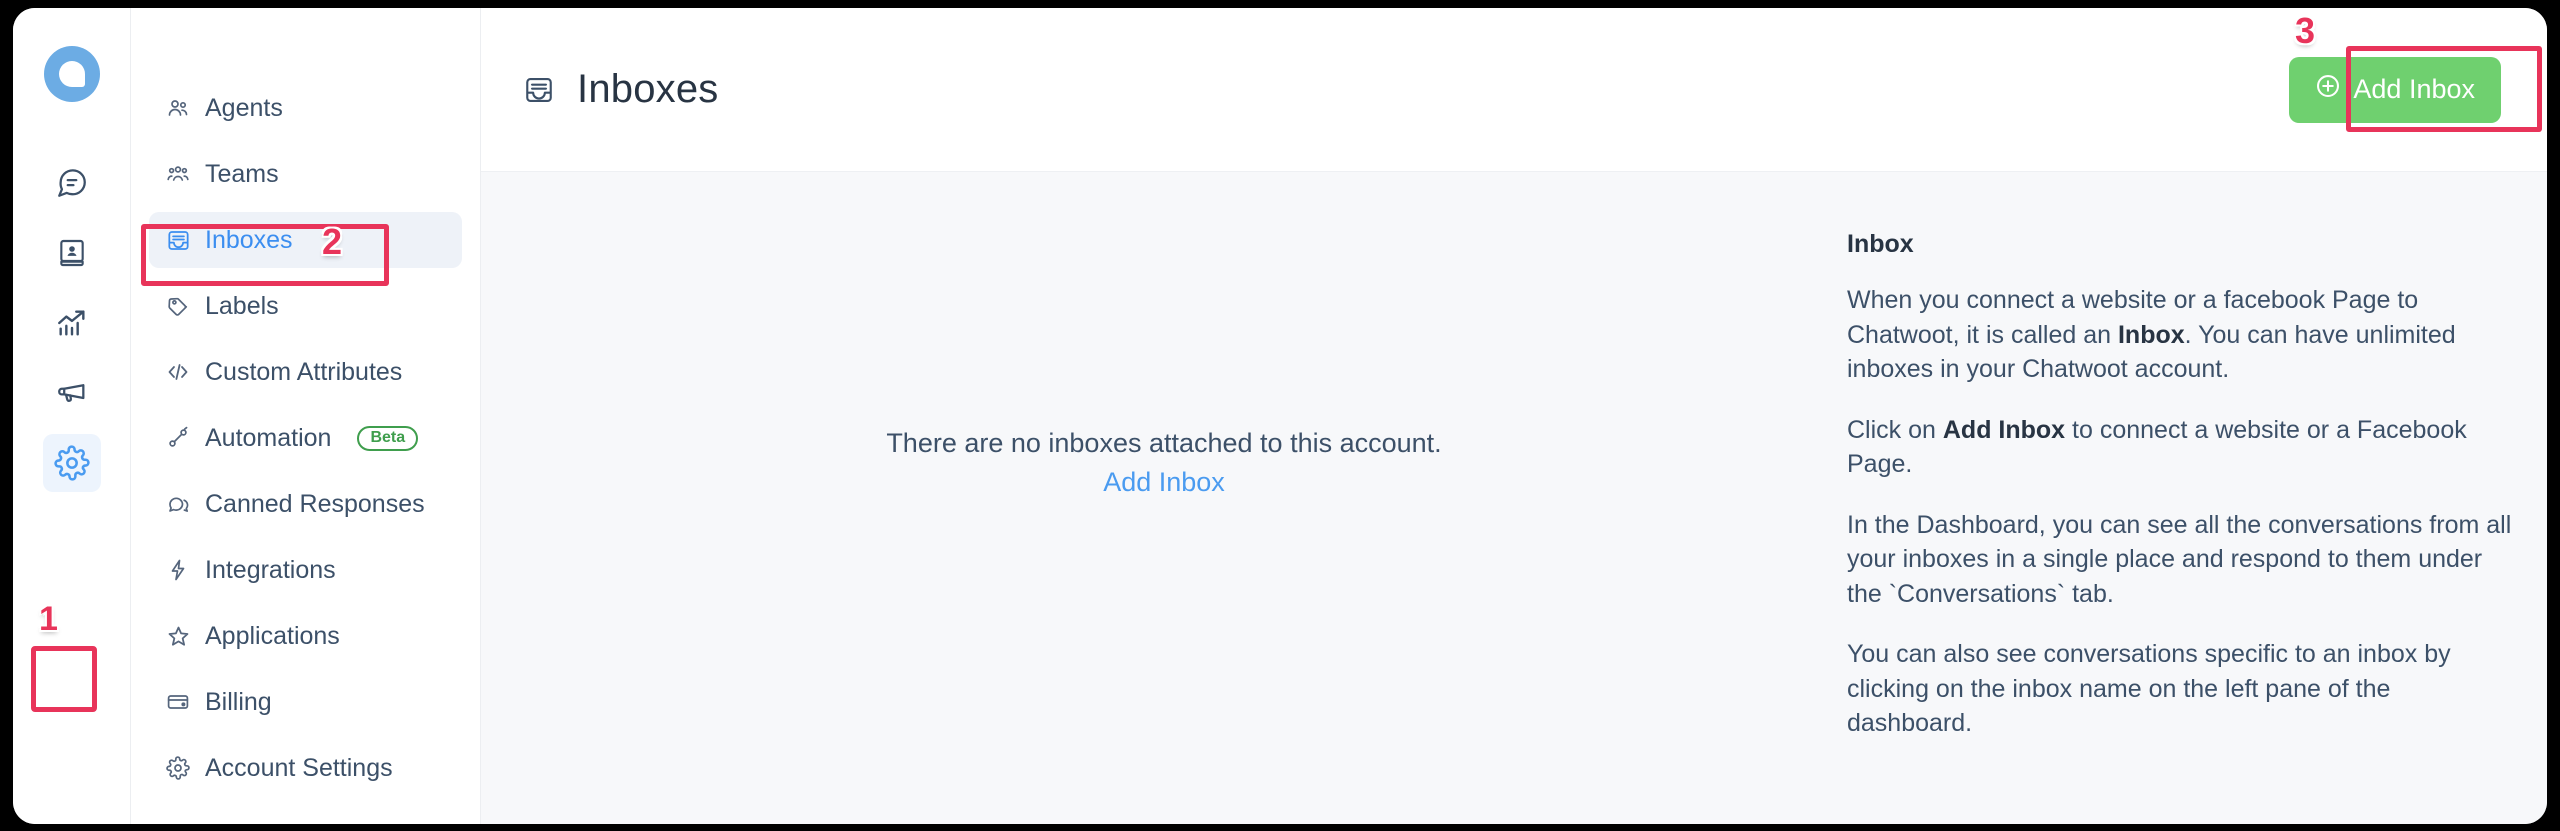  Describe the element at coordinates (648, 89) in the screenshot. I see `page-title: Inboxes` at that location.